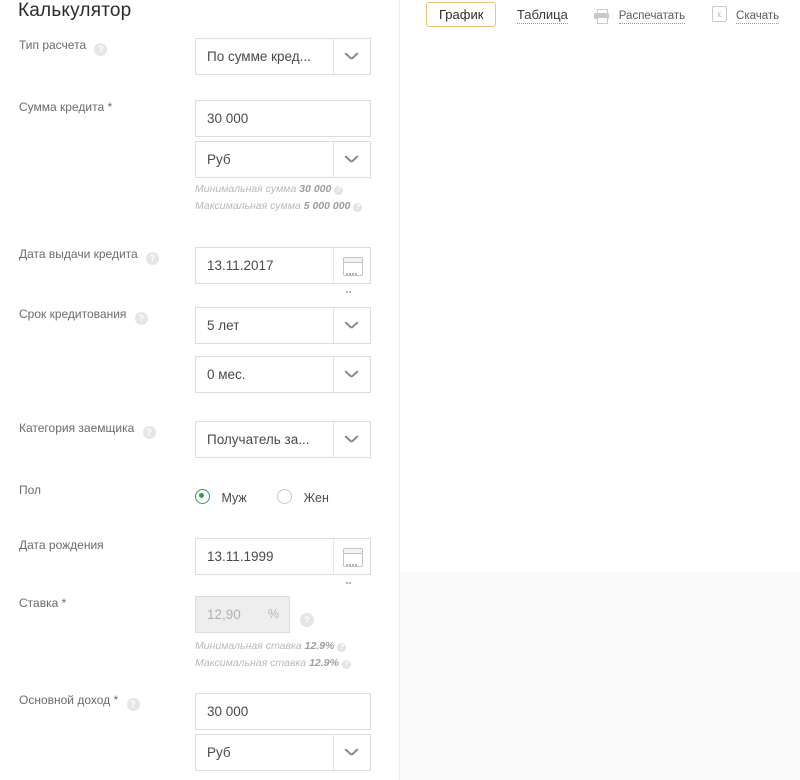 The height and width of the screenshot is (780, 800). Describe the element at coordinates (53, 45) in the screenshot. I see `label-text: Тип расчета` at that location.